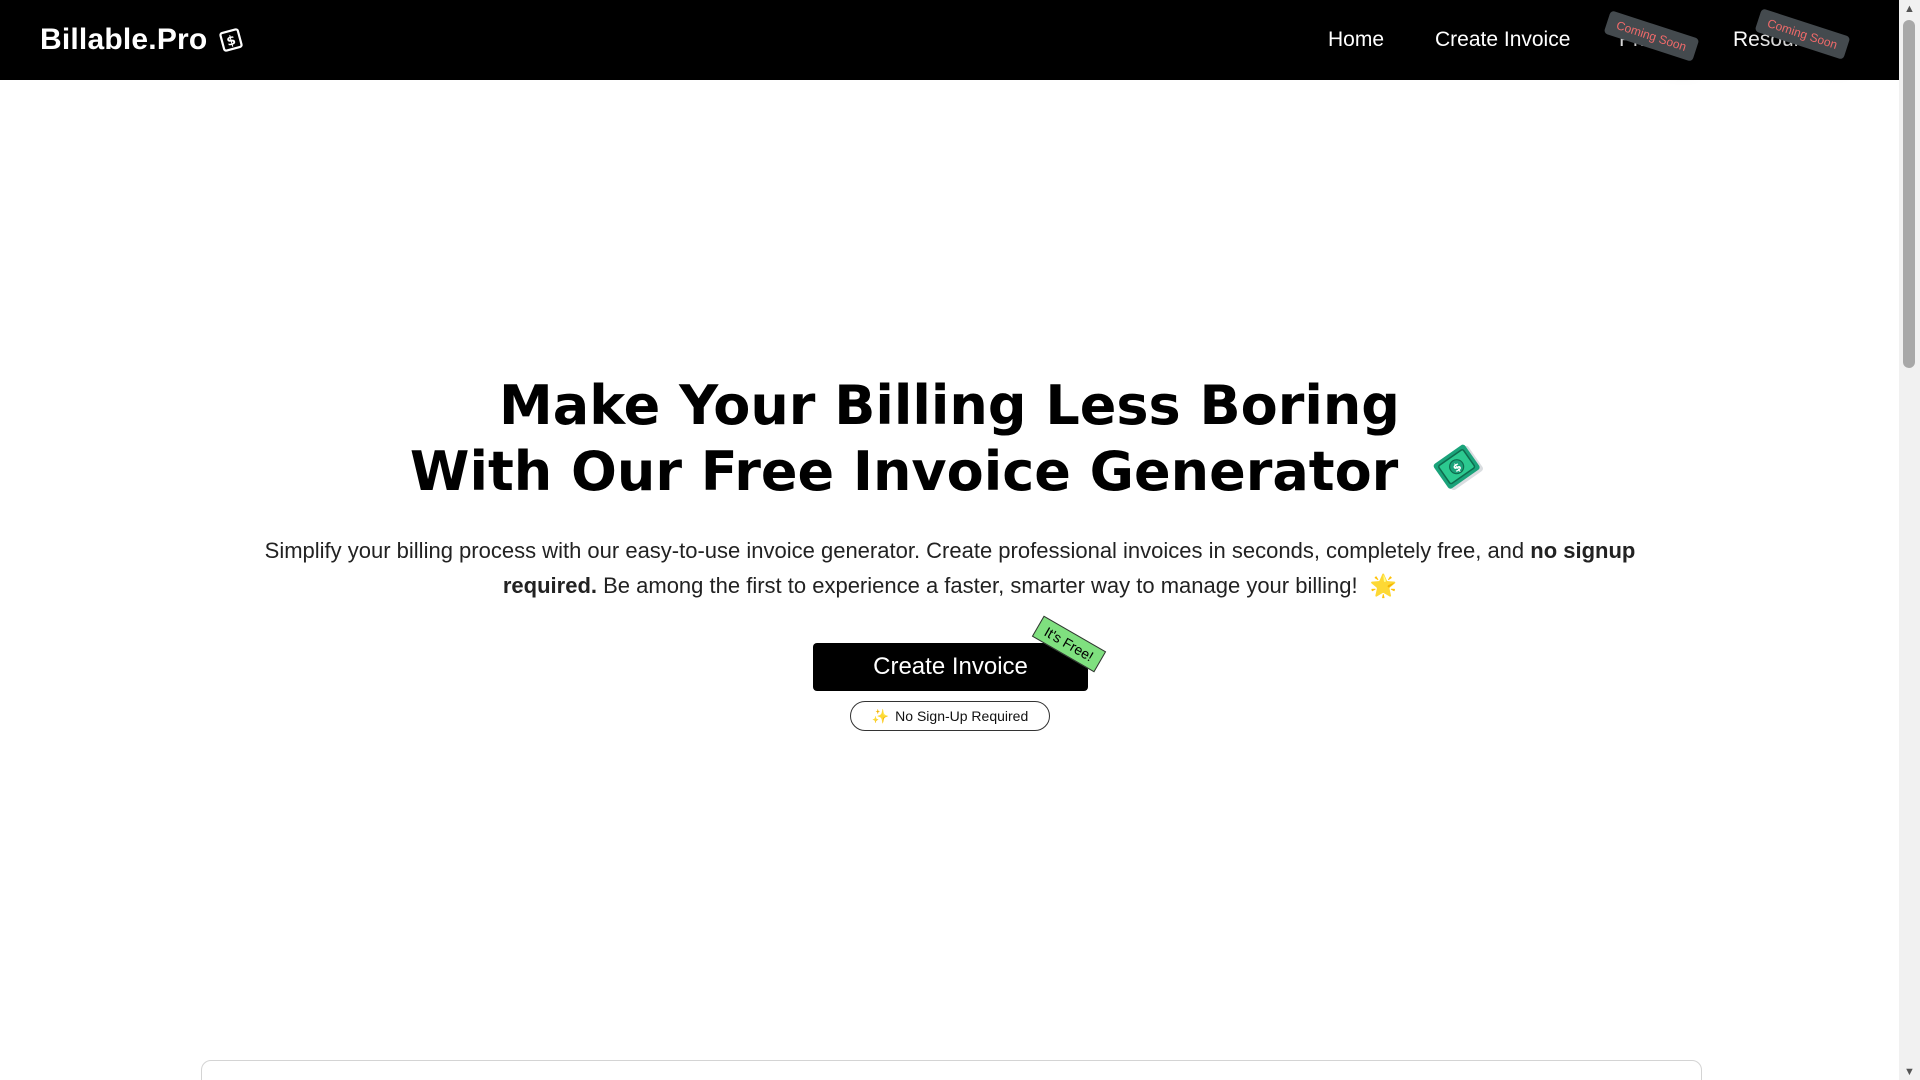  Describe the element at coordinates (880, 715) in the screenshot. I see `sparkle-icon: ✨` at that location.